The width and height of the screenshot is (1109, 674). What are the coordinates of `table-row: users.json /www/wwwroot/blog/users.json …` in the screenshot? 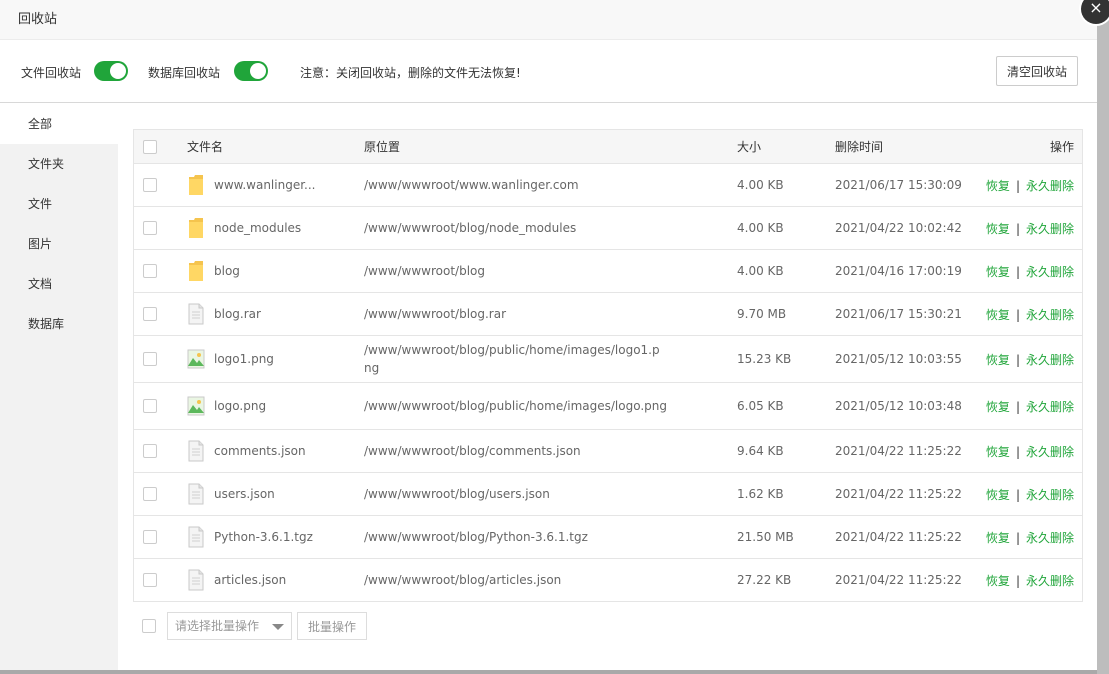 It's located at (608, 494).